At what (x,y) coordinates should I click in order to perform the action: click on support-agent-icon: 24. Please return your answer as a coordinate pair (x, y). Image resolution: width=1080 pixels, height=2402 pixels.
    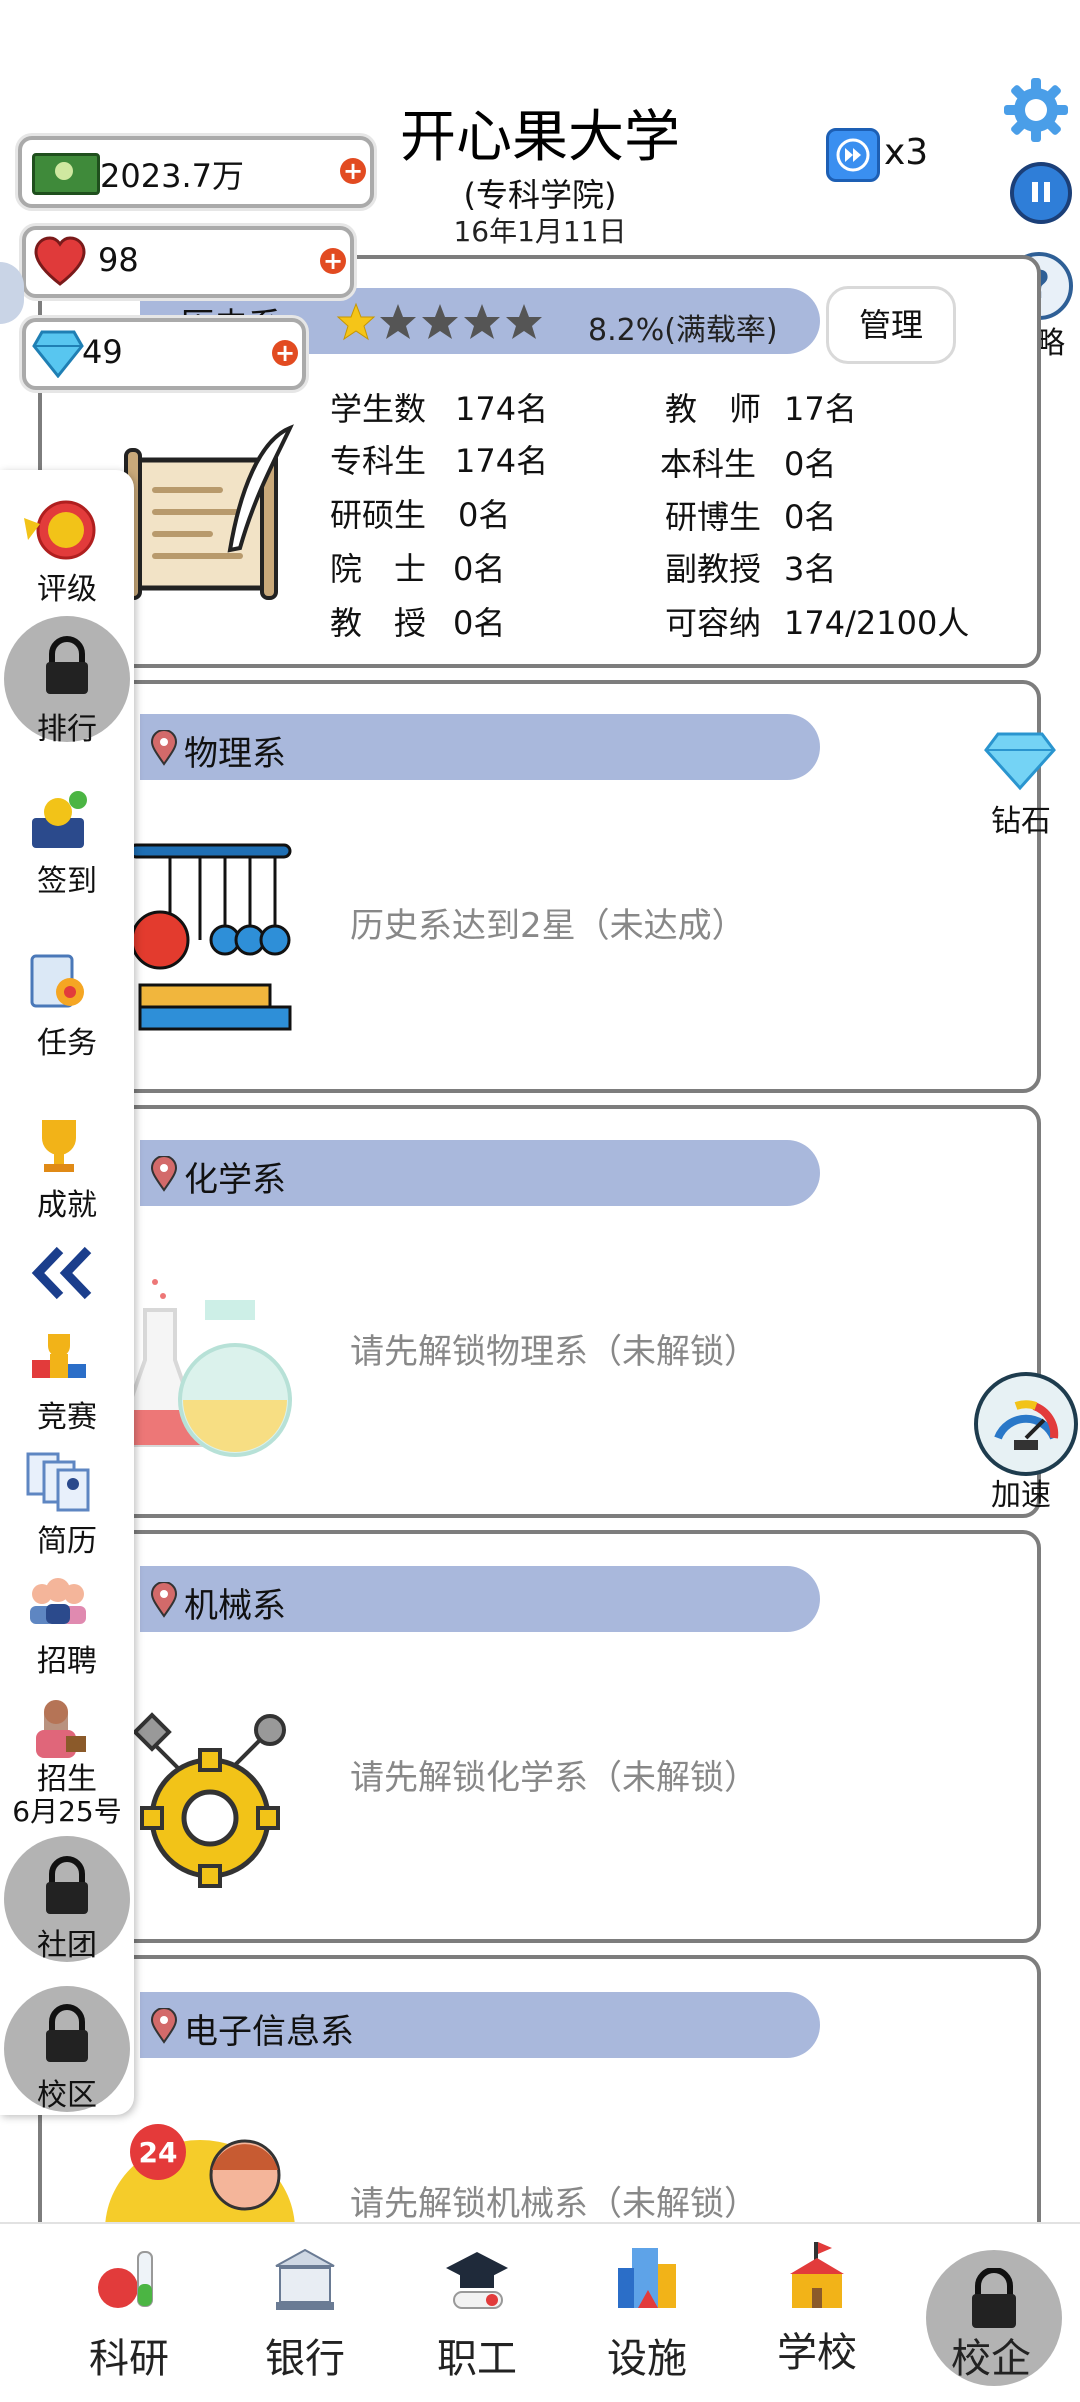
    Looking at the image, I should click on (200, 2171).